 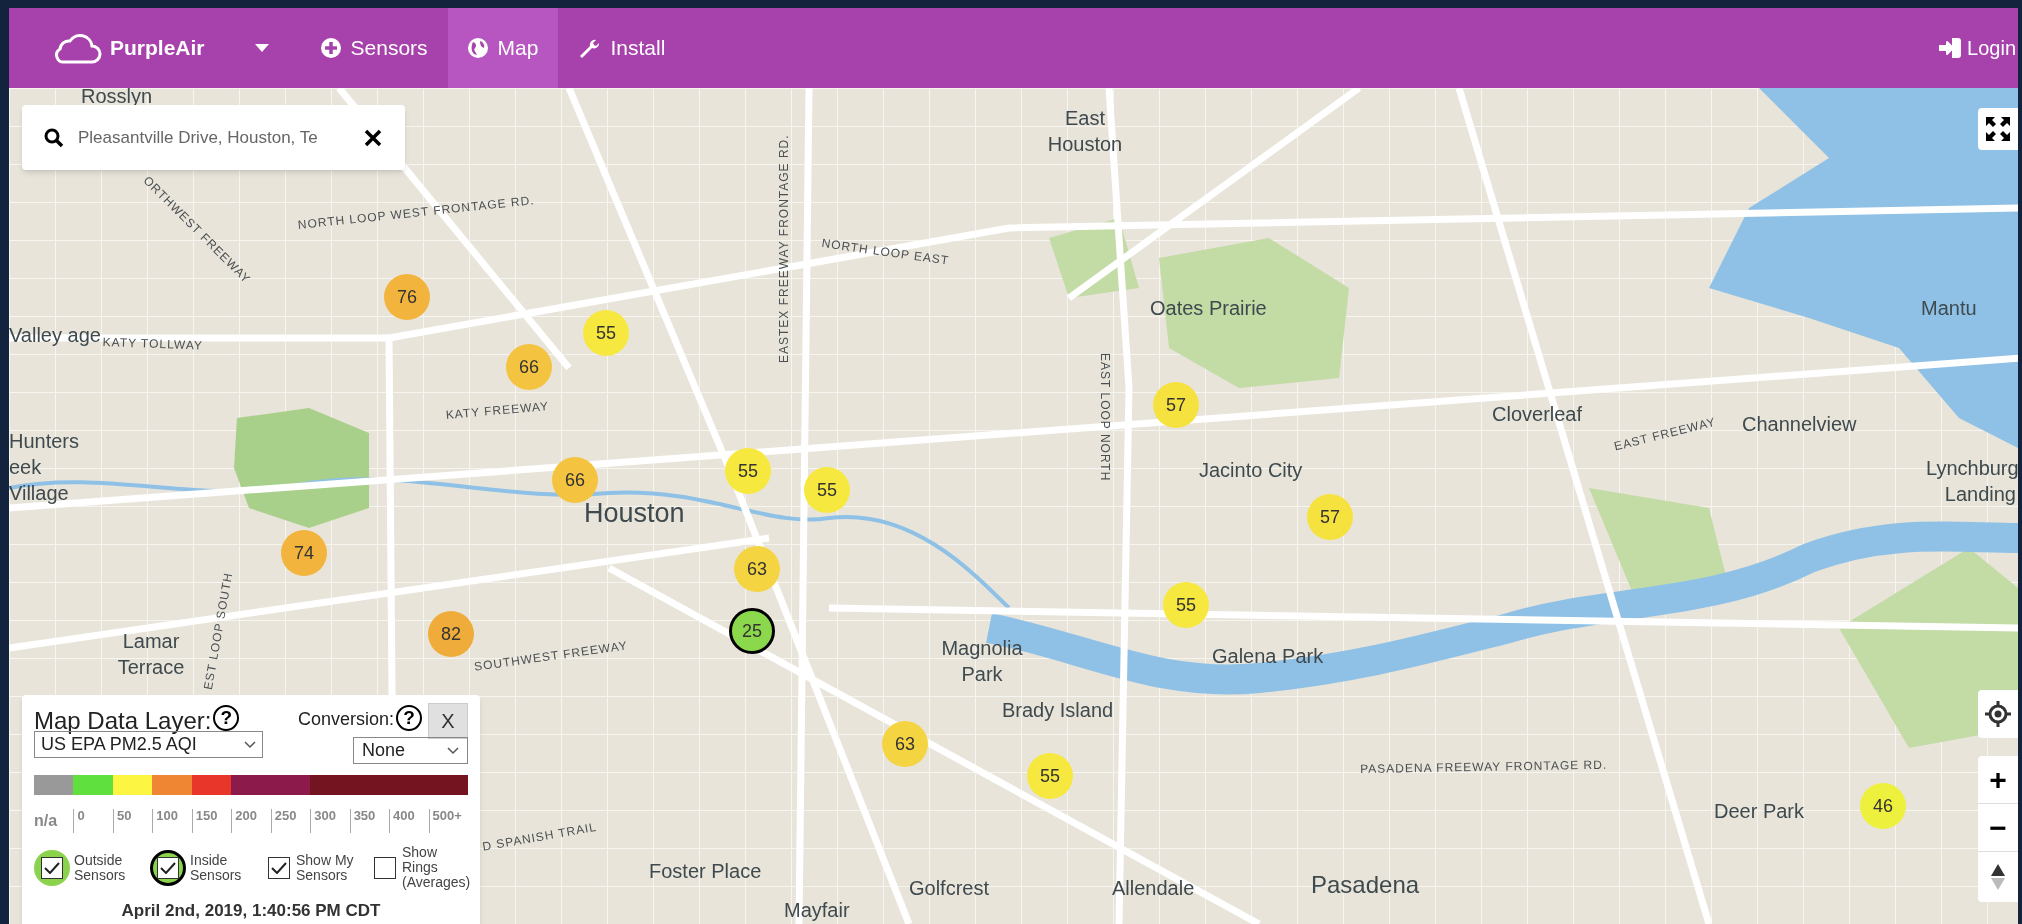 I want to click on place-label: Golfcrest, so click(x=949, y=888).